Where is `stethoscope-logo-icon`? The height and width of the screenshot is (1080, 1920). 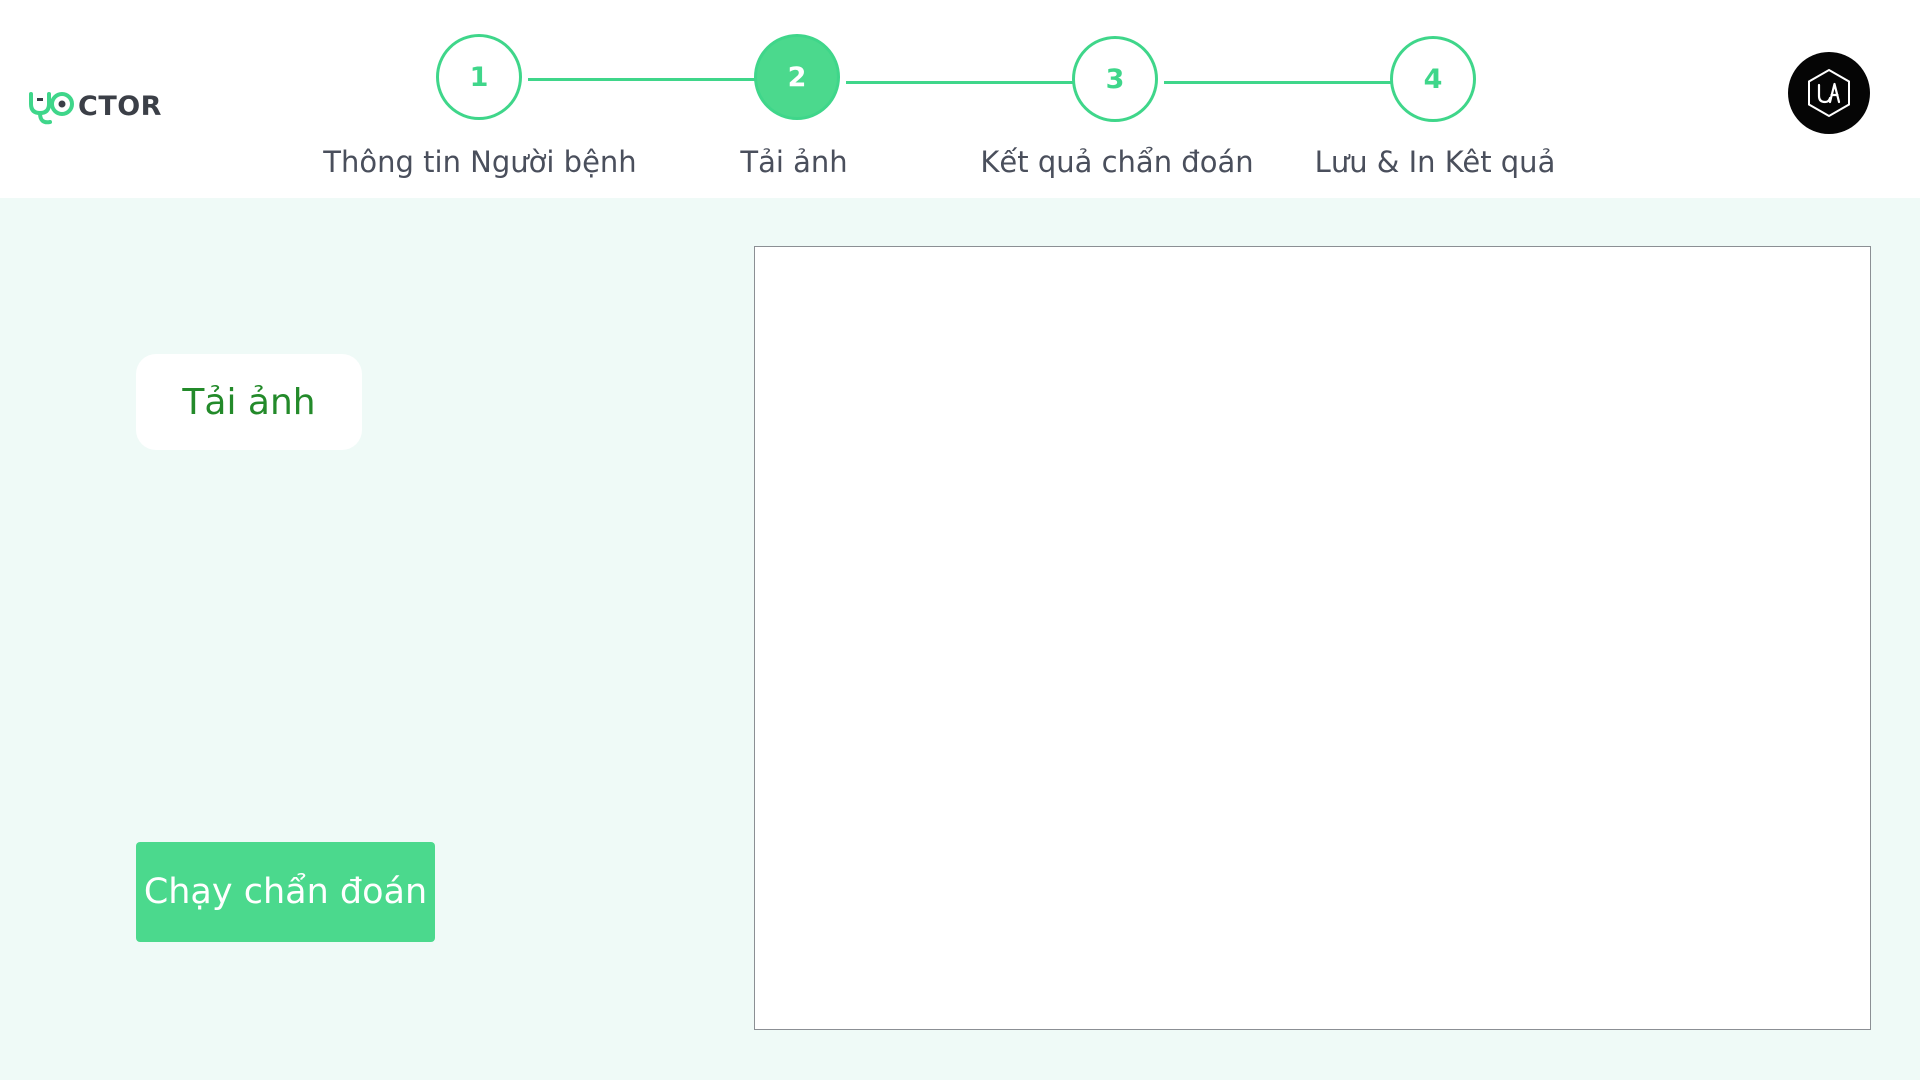
stethoscope-logo-icon is located at coordinates (51, 108).